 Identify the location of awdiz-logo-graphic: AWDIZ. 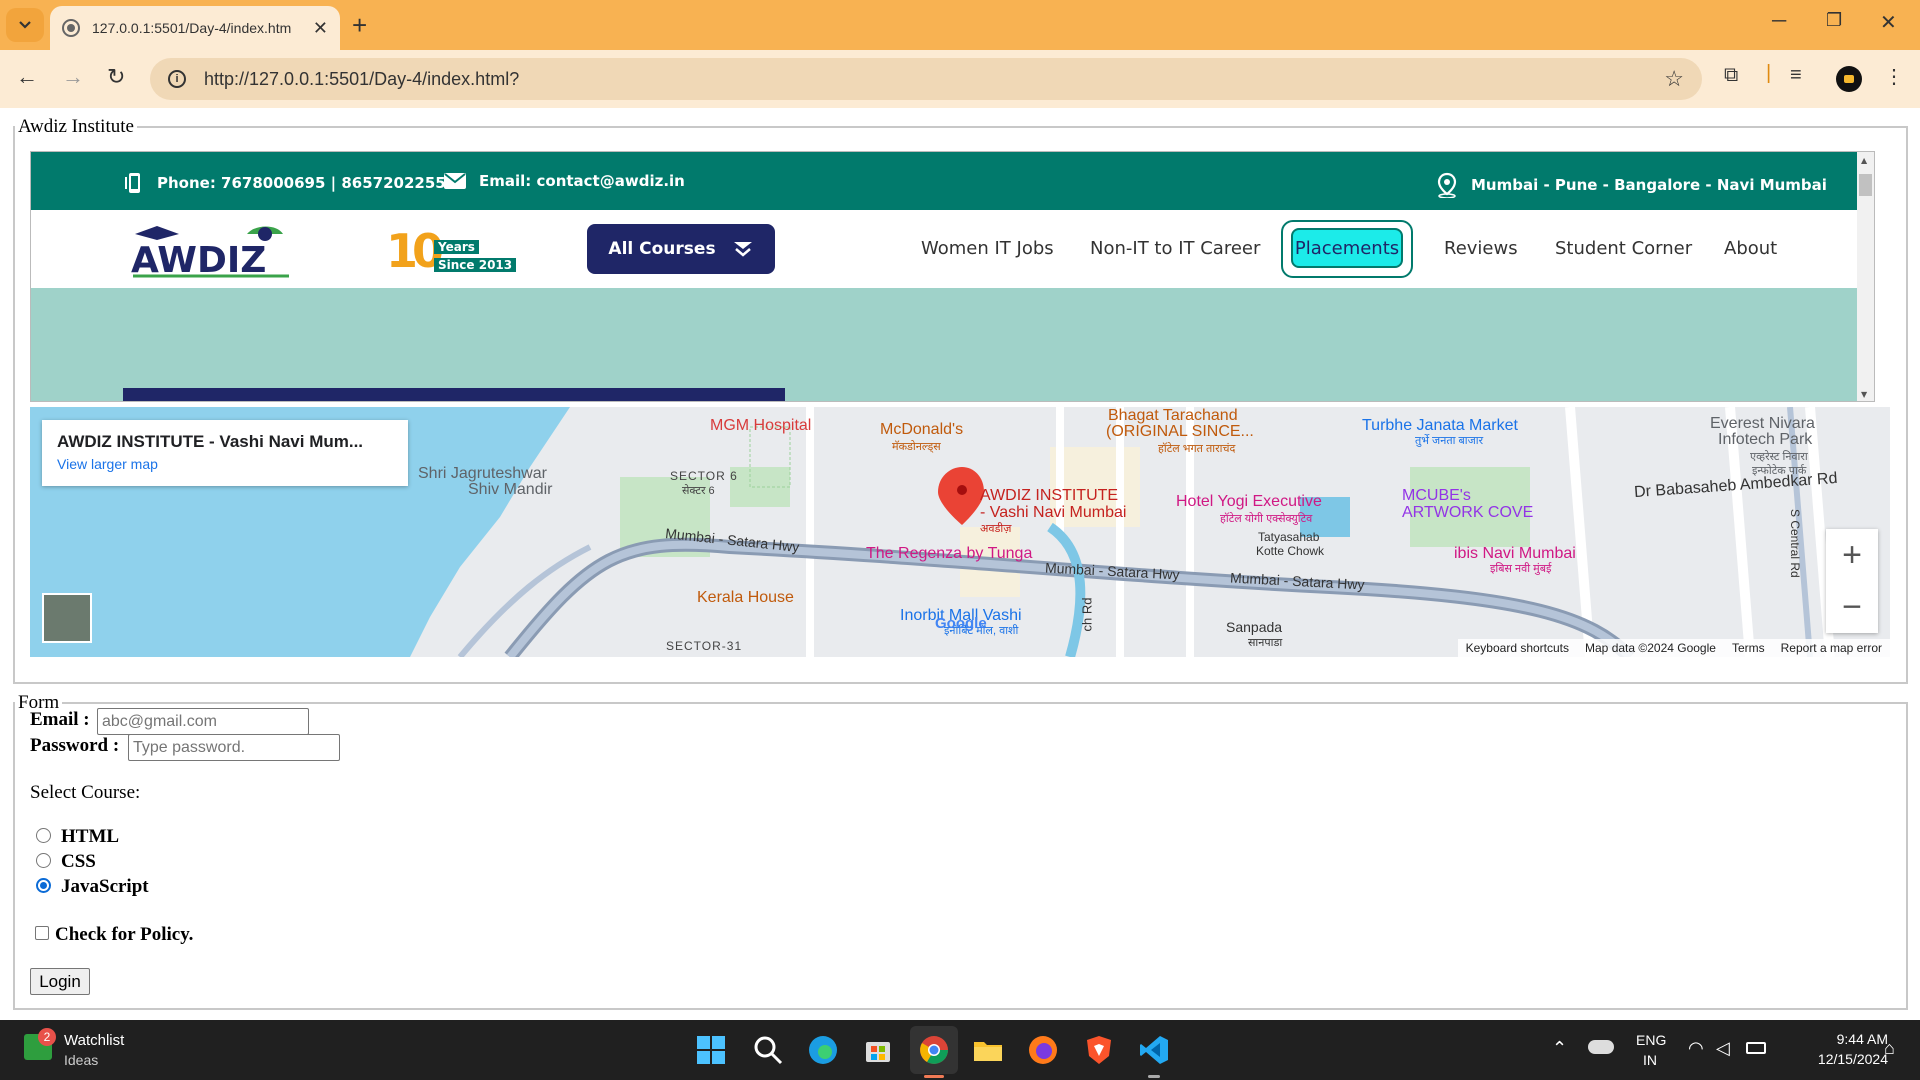
(210, 253).